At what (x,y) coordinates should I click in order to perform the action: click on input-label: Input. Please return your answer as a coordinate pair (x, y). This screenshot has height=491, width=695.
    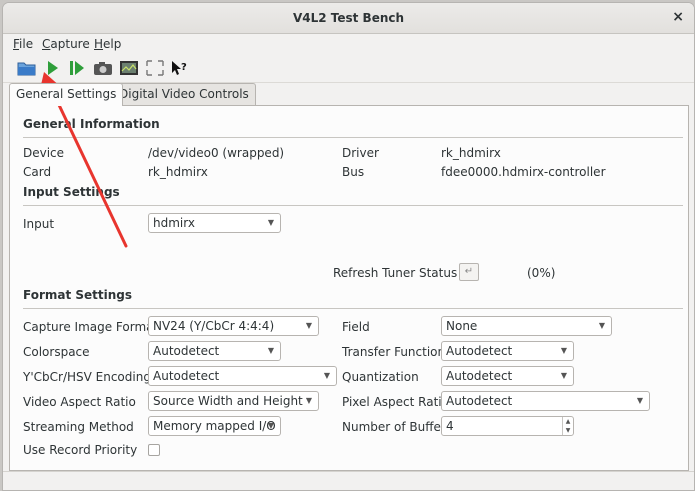
    Looking at the image, I should click on (39, 224).